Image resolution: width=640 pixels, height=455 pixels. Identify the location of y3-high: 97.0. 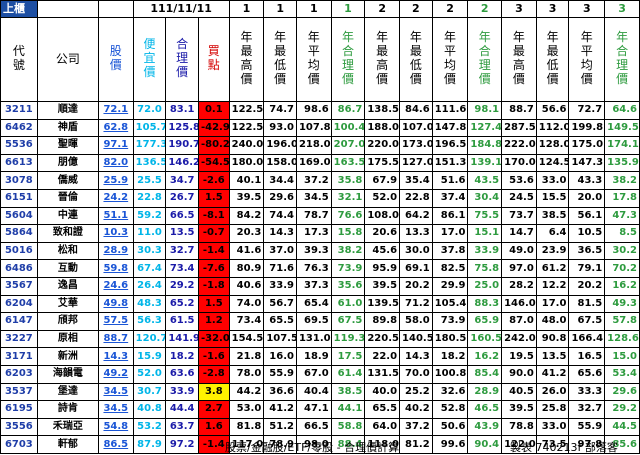
(519, 268).